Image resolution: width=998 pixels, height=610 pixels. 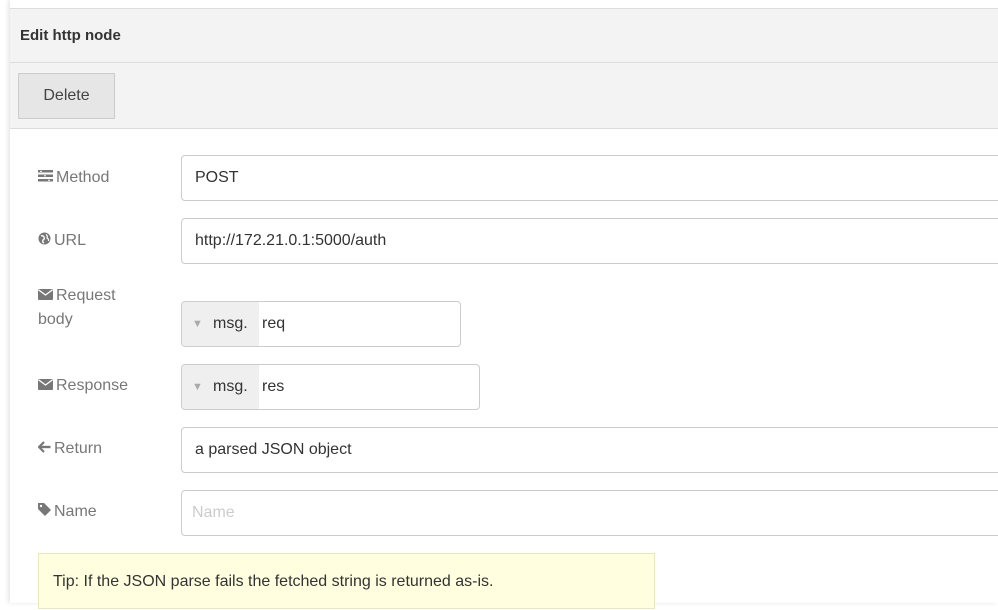 What do you see at coordinates (92, 386) in the screenshot?
I see `response-label-text: Response` at bounding box center [92, 386].